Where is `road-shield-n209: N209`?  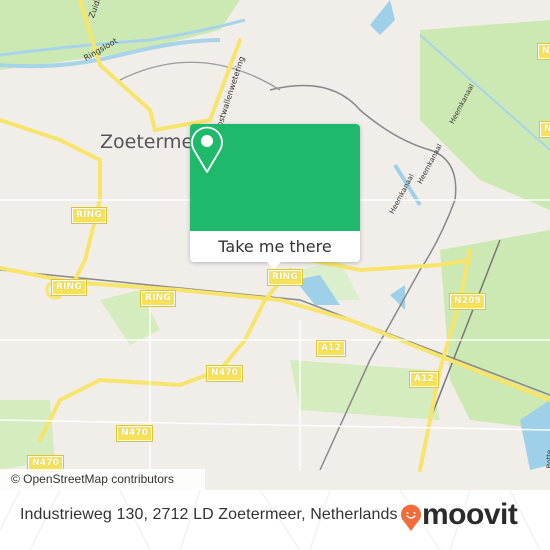
road-shield-n209: N209 is located at coordinates (467, 301).